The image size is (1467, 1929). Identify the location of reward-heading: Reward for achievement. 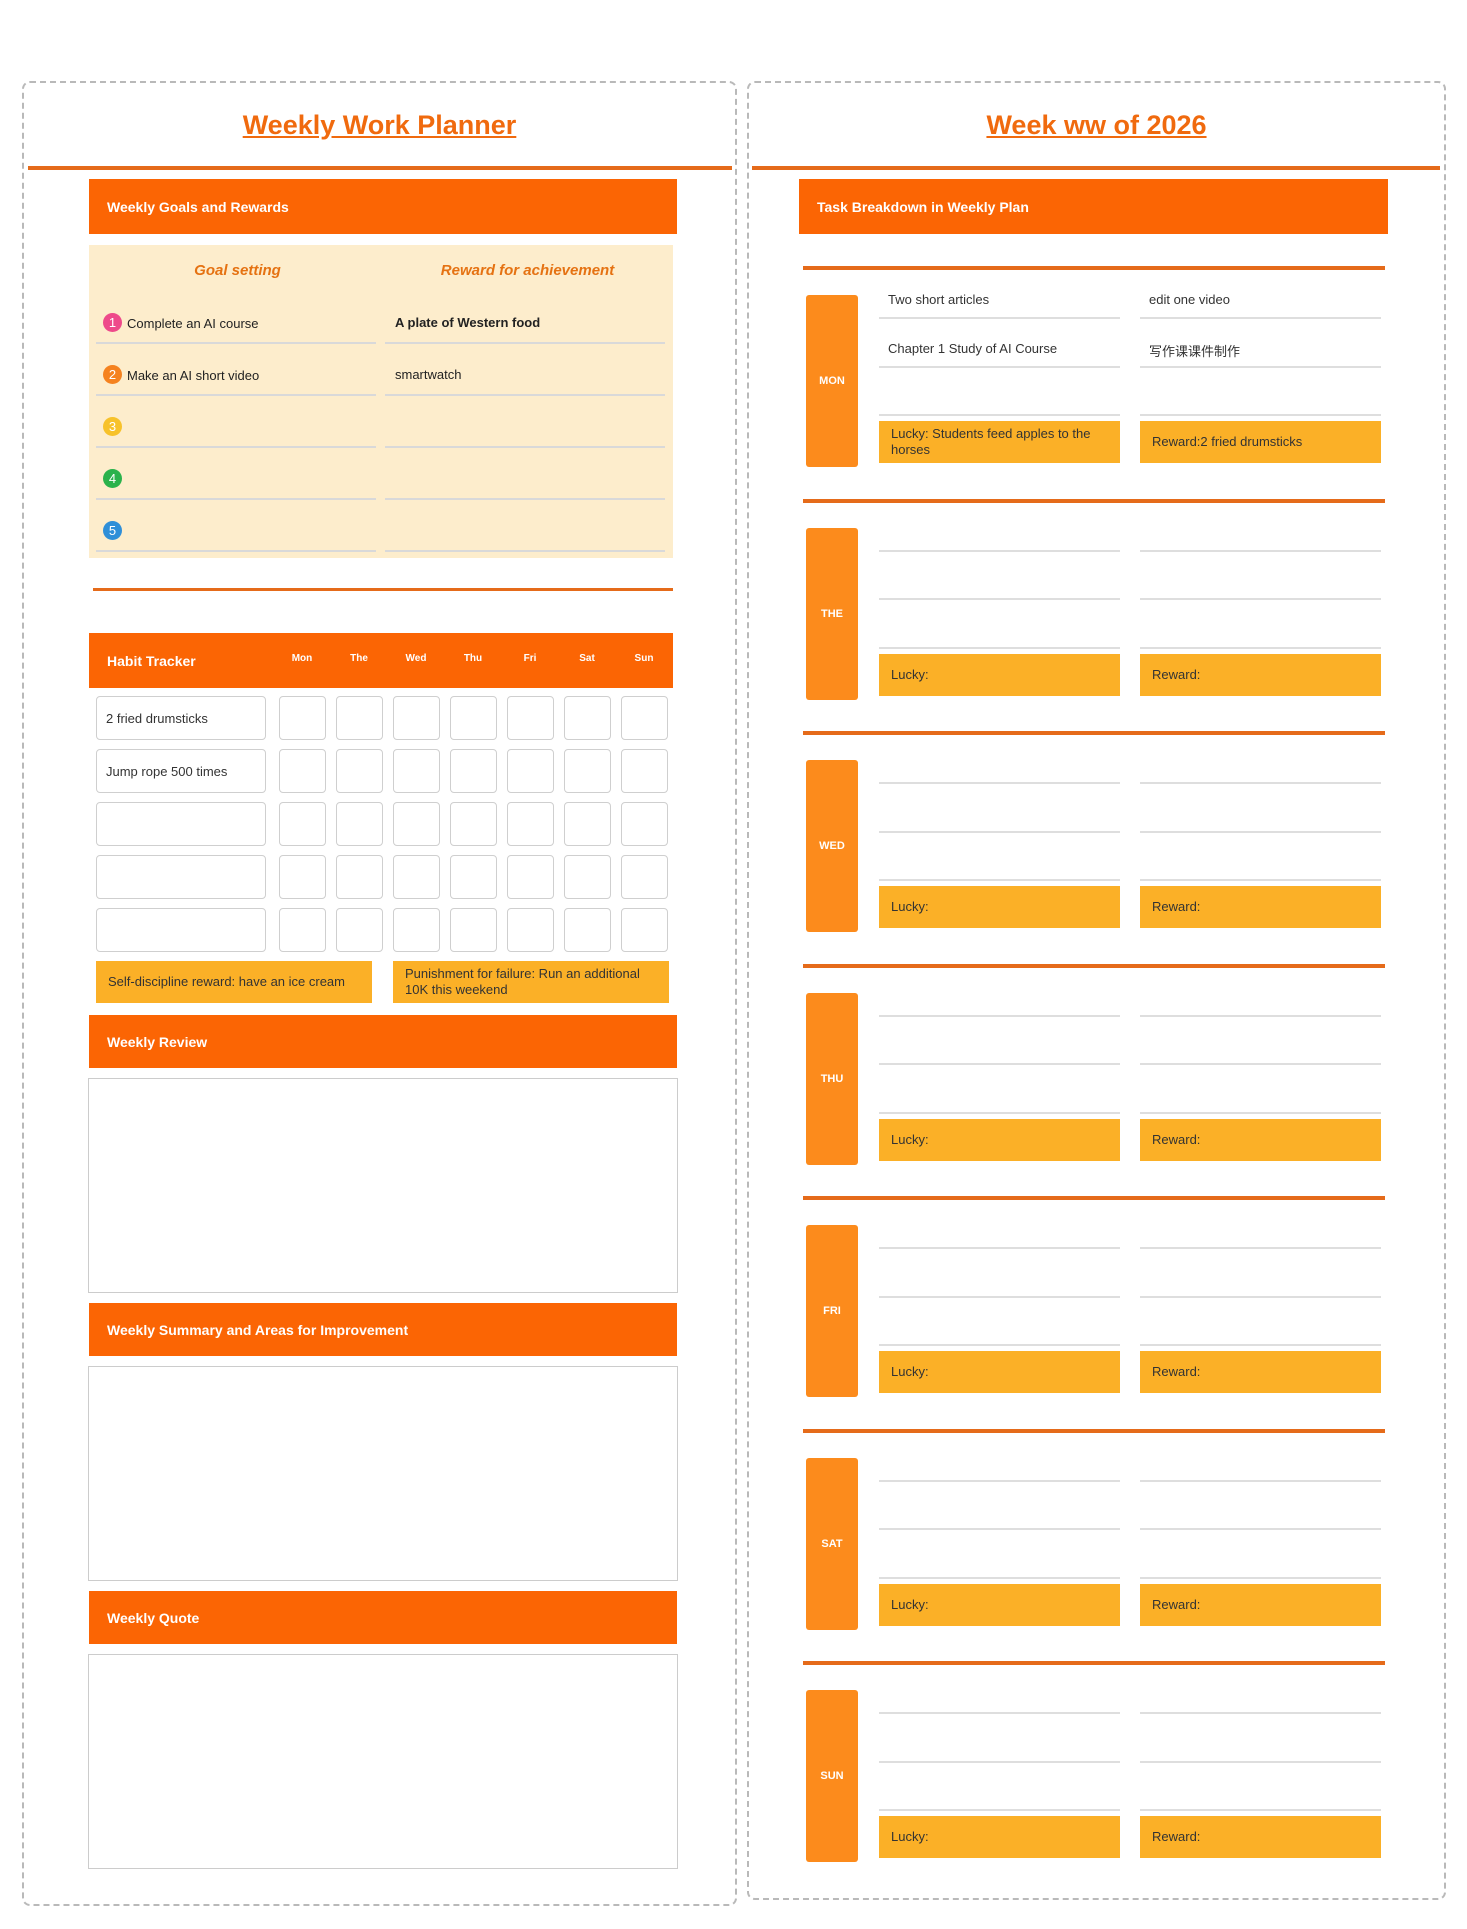
(527, 270).